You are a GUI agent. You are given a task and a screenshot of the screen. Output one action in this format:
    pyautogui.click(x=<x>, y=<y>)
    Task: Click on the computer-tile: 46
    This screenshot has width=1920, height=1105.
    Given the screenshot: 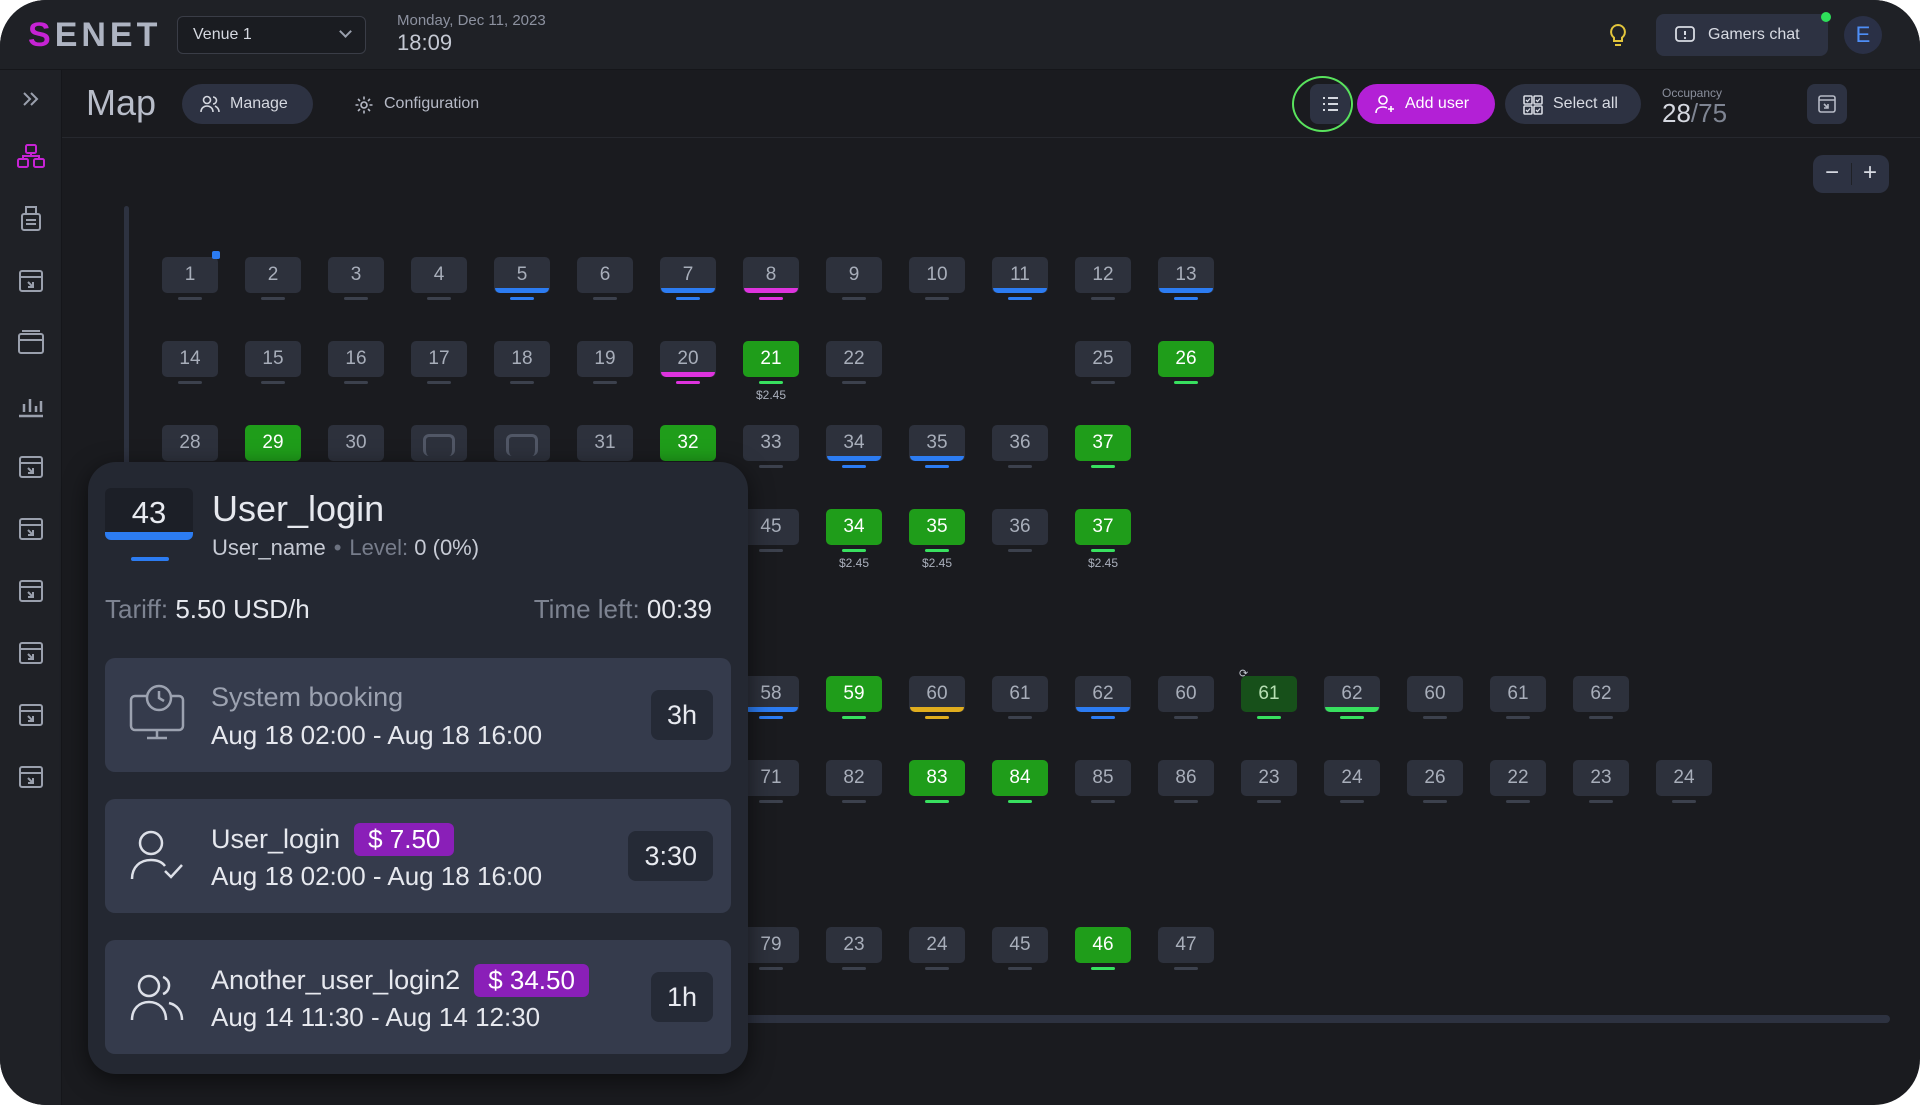 What is the action you would take?
    pyautogui.click(x=1103, y=948)
    